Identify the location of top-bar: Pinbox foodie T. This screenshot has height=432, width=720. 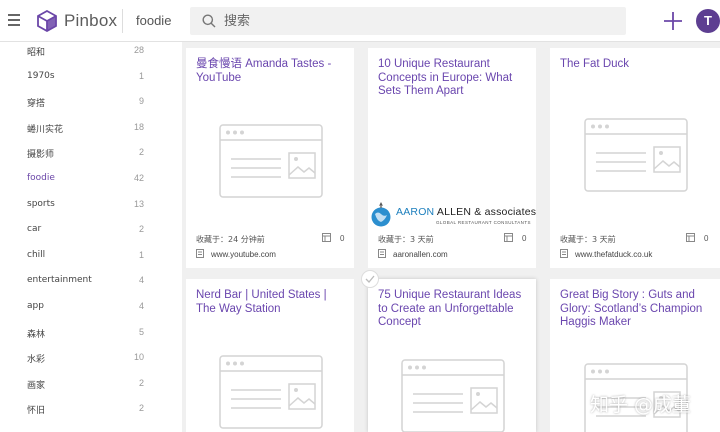
(360, 21).